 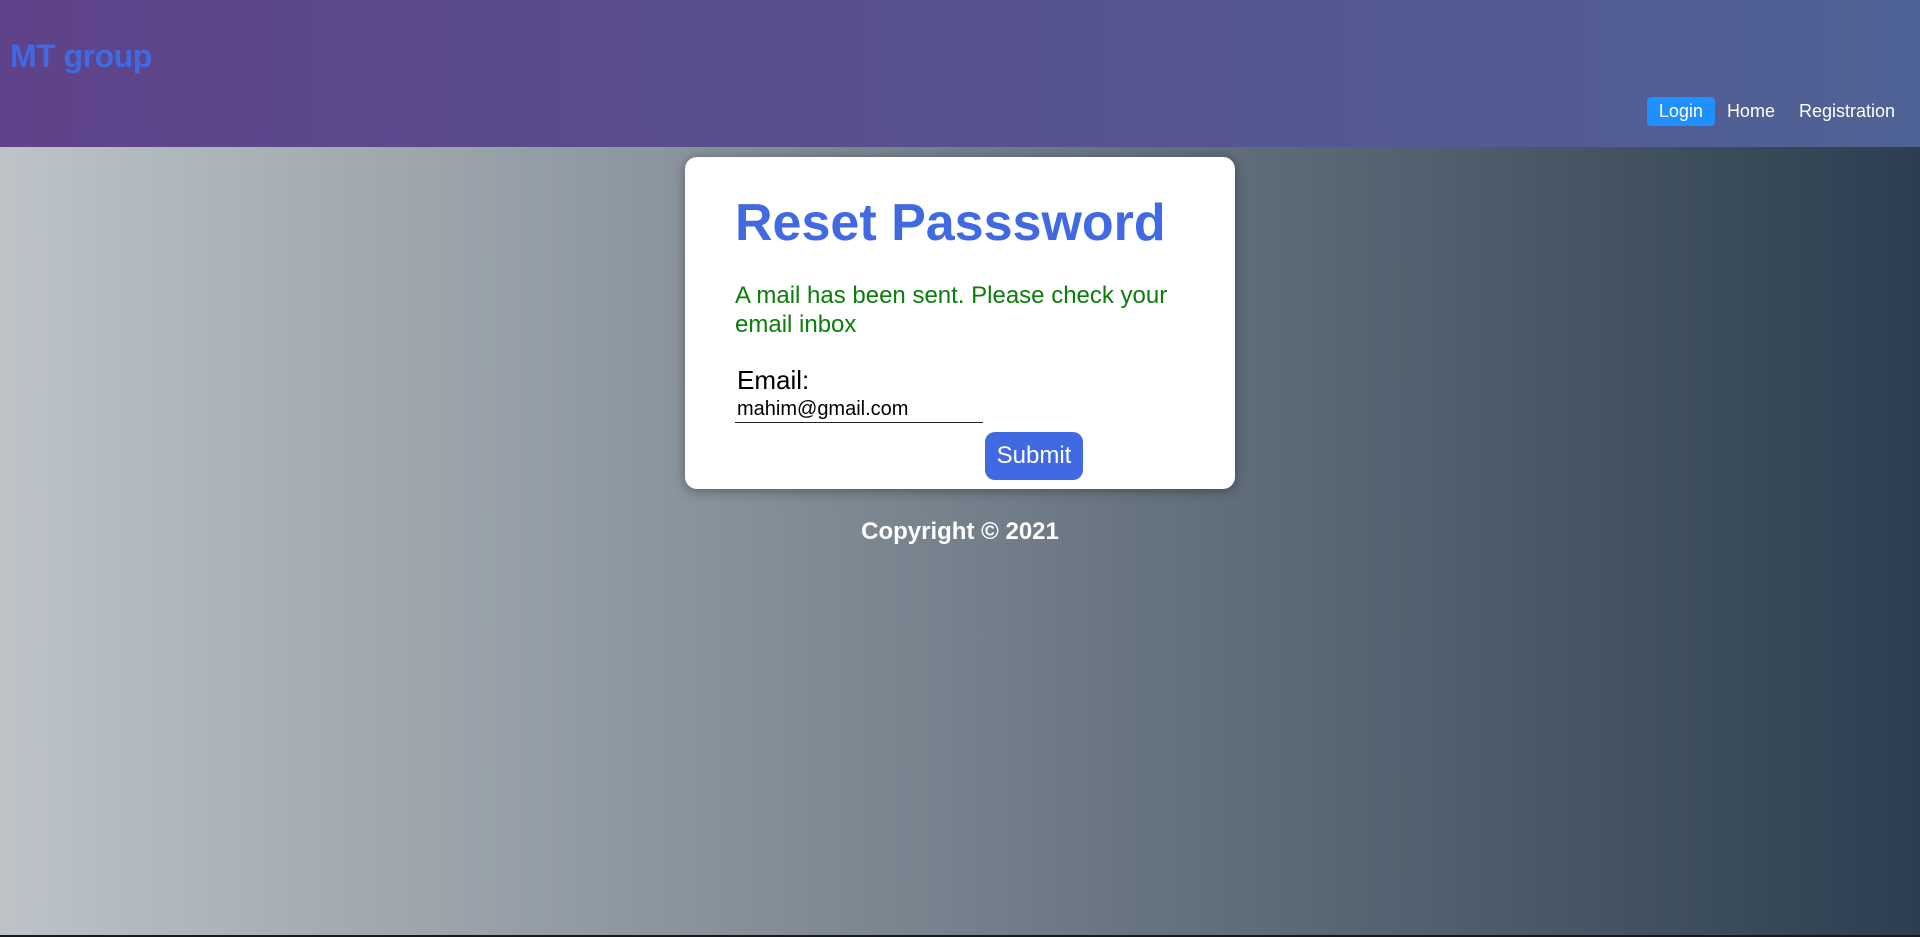 What do you see at coordinates (1847, 111) in the screenshot?
I see `nav-registration: Registration` at bounding box center [1847, 111].